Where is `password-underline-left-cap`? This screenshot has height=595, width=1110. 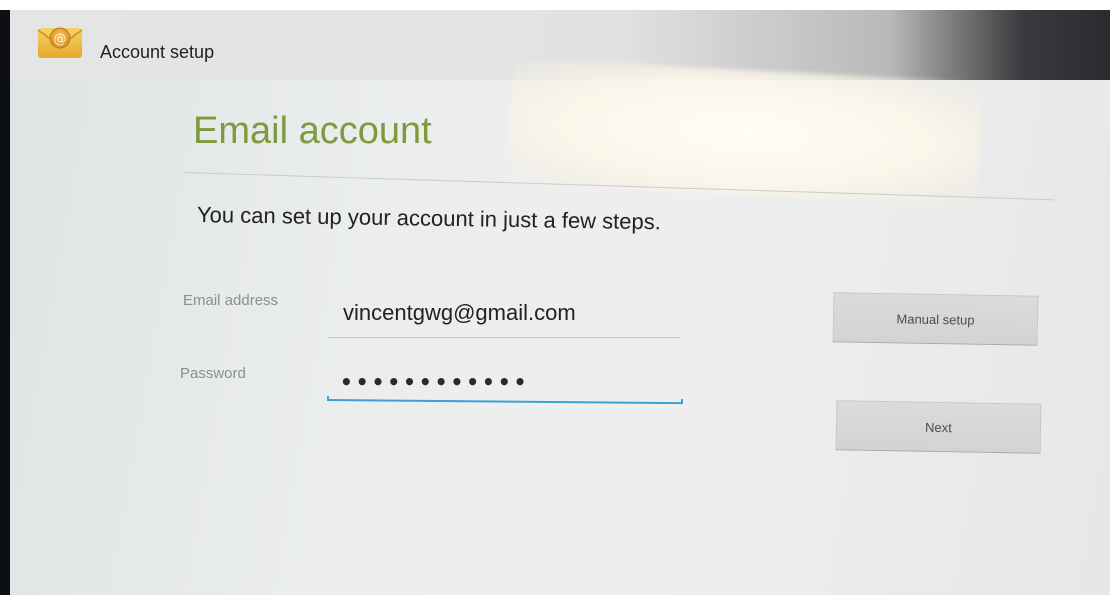
password-underline-left-cap is located at coordinates (328, 398).